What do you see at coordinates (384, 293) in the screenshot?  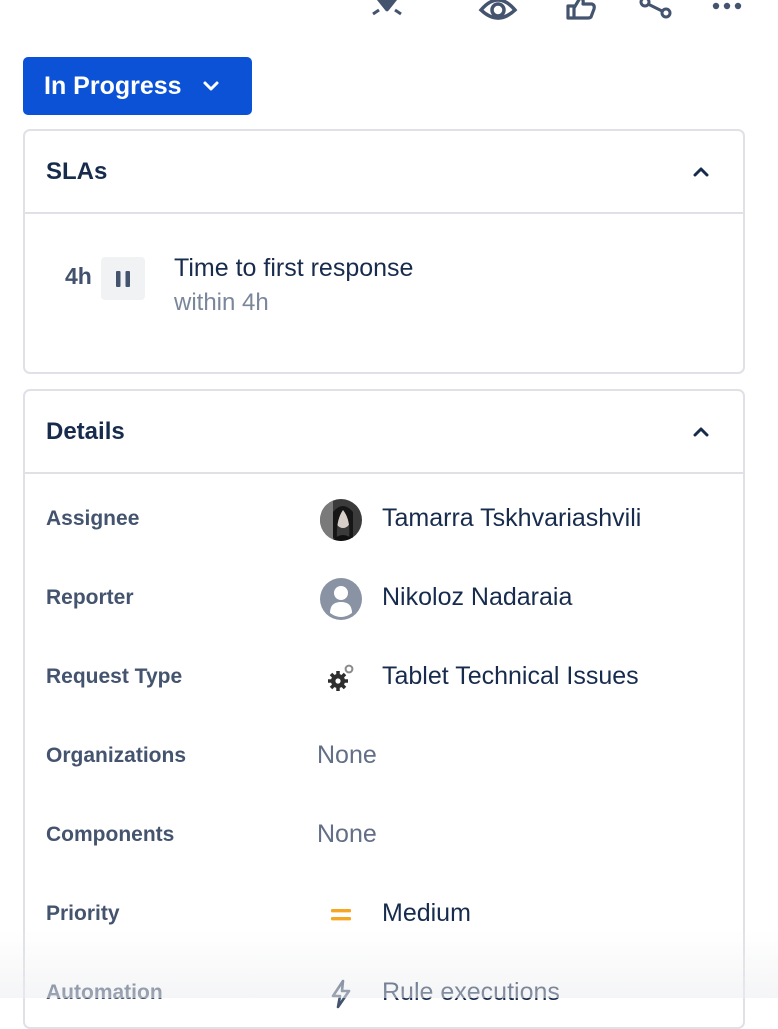 I see `sla-item: 4h Time to first response within 4h` at bounding box center [384, 293].